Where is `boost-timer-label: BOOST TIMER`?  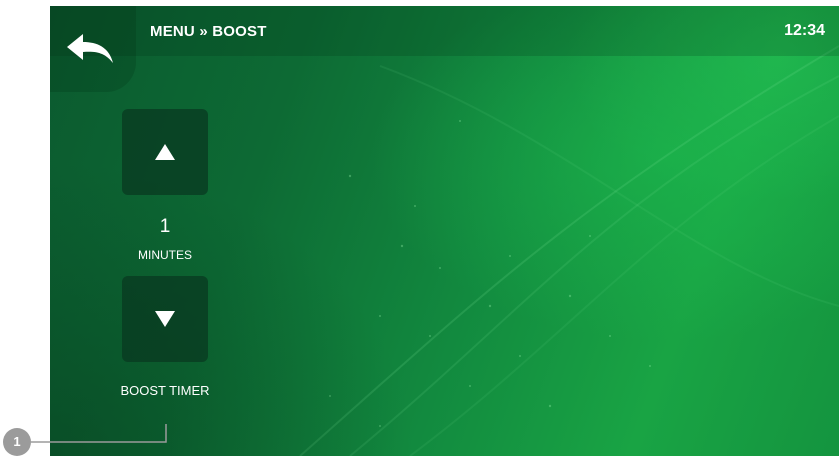 boost-timer-label: BOOST TIMER is located at coordinates (165, 390).